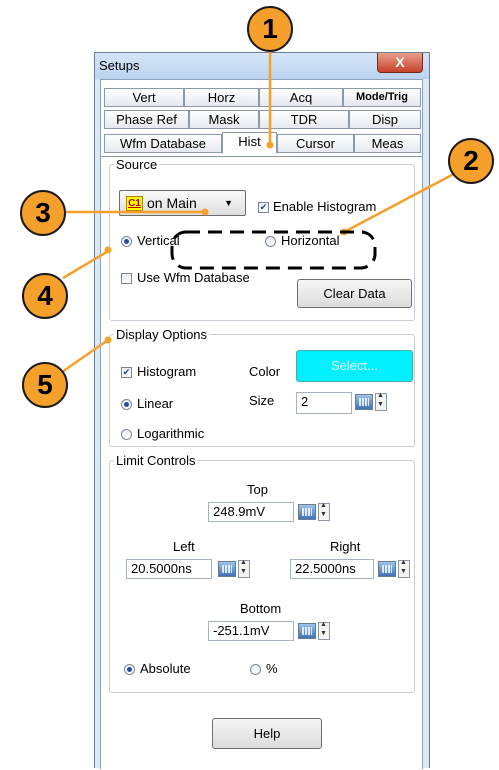 The image size is (499, 770). I want to click on vertical-horizontal-highlight, so click(273, 250).